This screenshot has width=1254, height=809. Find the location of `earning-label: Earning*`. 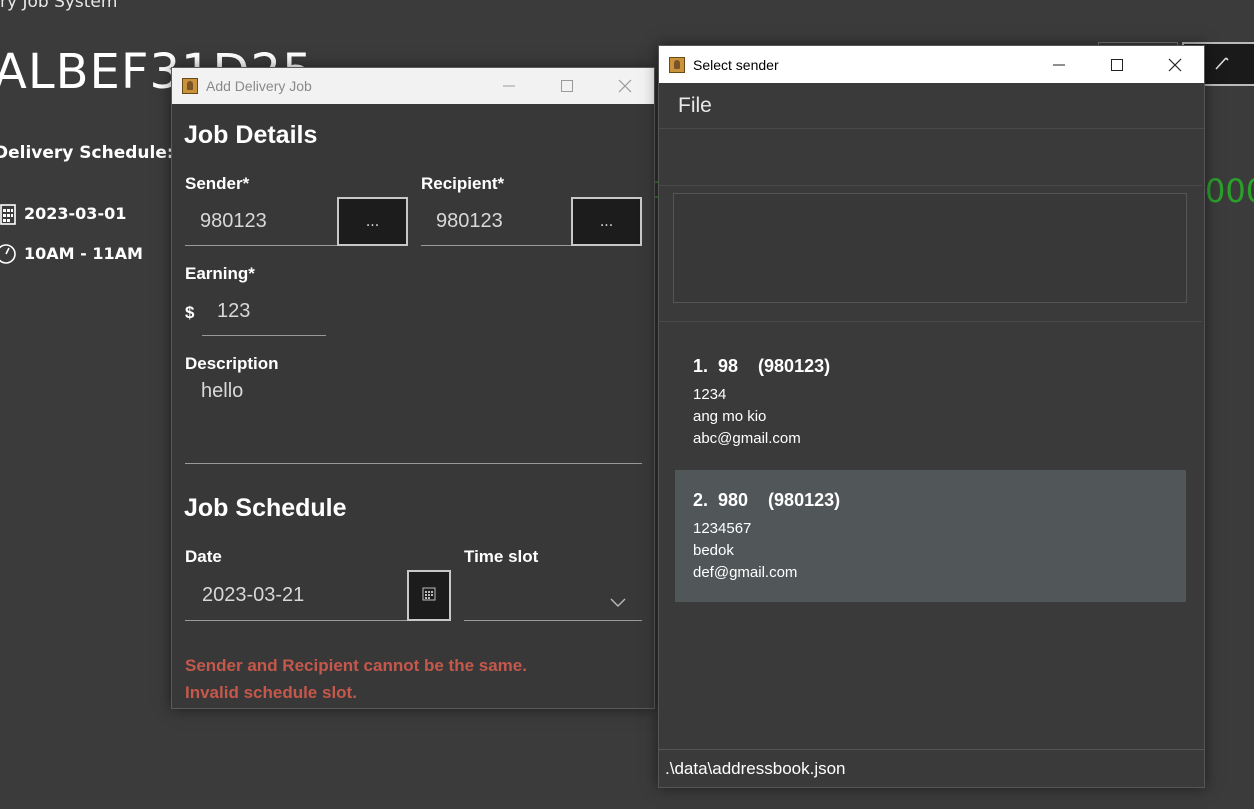

earning-label: Earning* is located at coordinates (220, 273).